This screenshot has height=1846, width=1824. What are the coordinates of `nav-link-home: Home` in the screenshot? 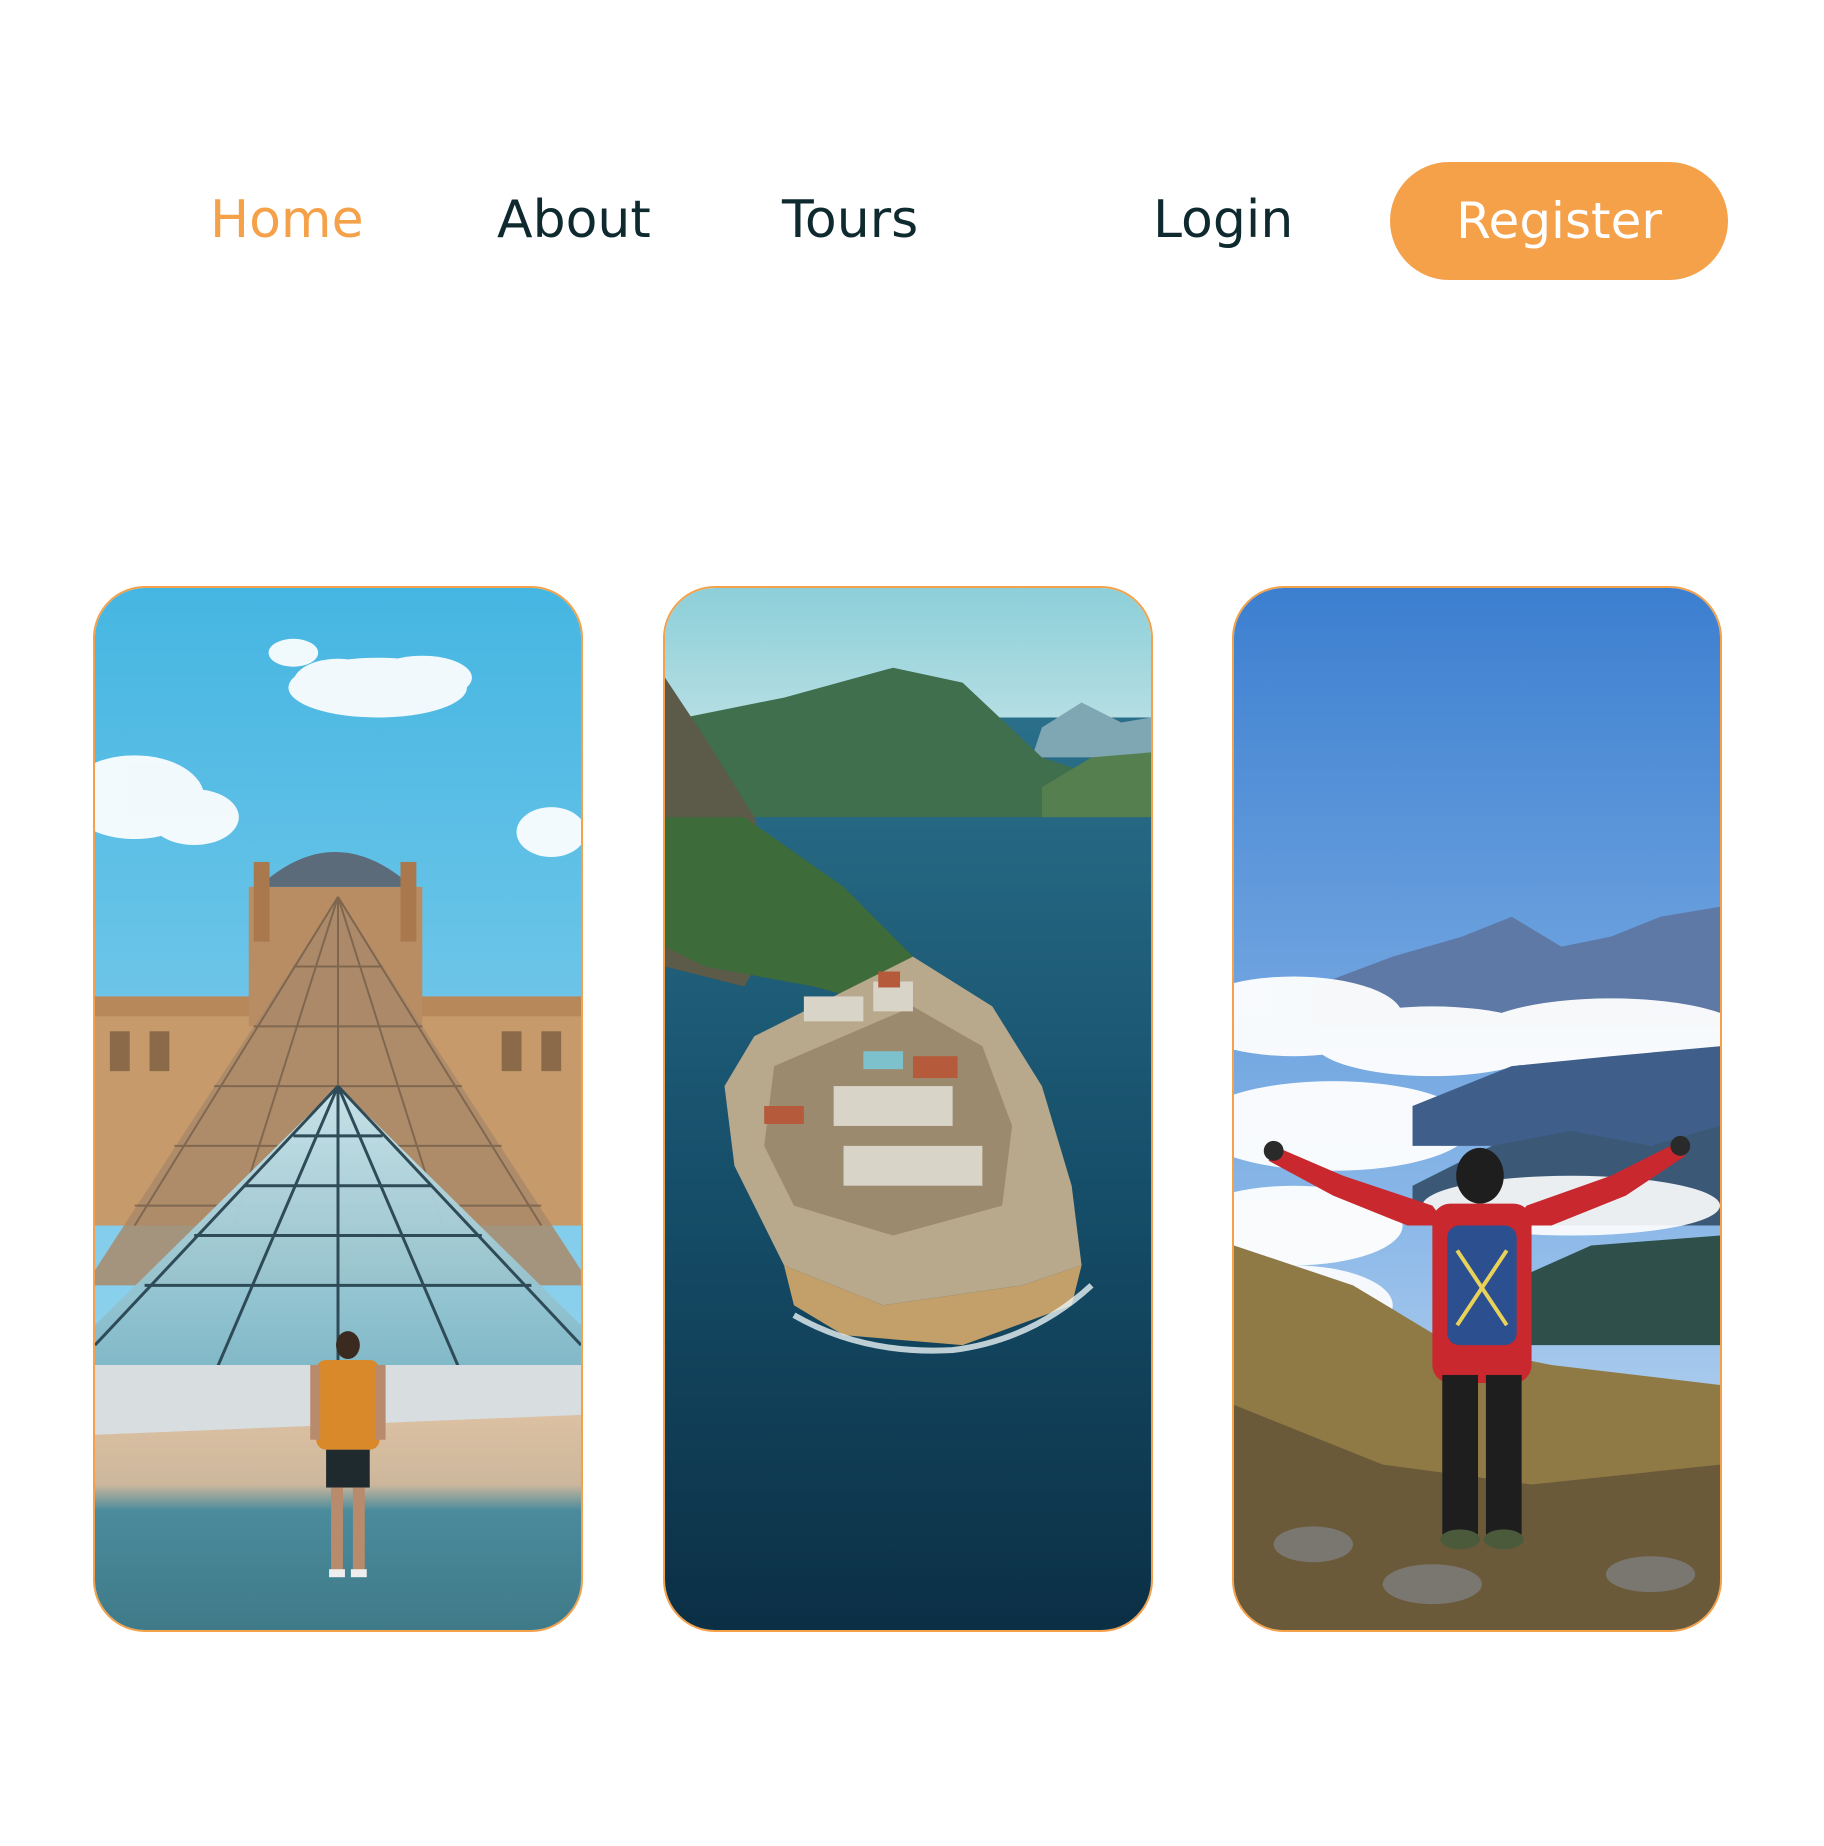 It's located at (287, 220).